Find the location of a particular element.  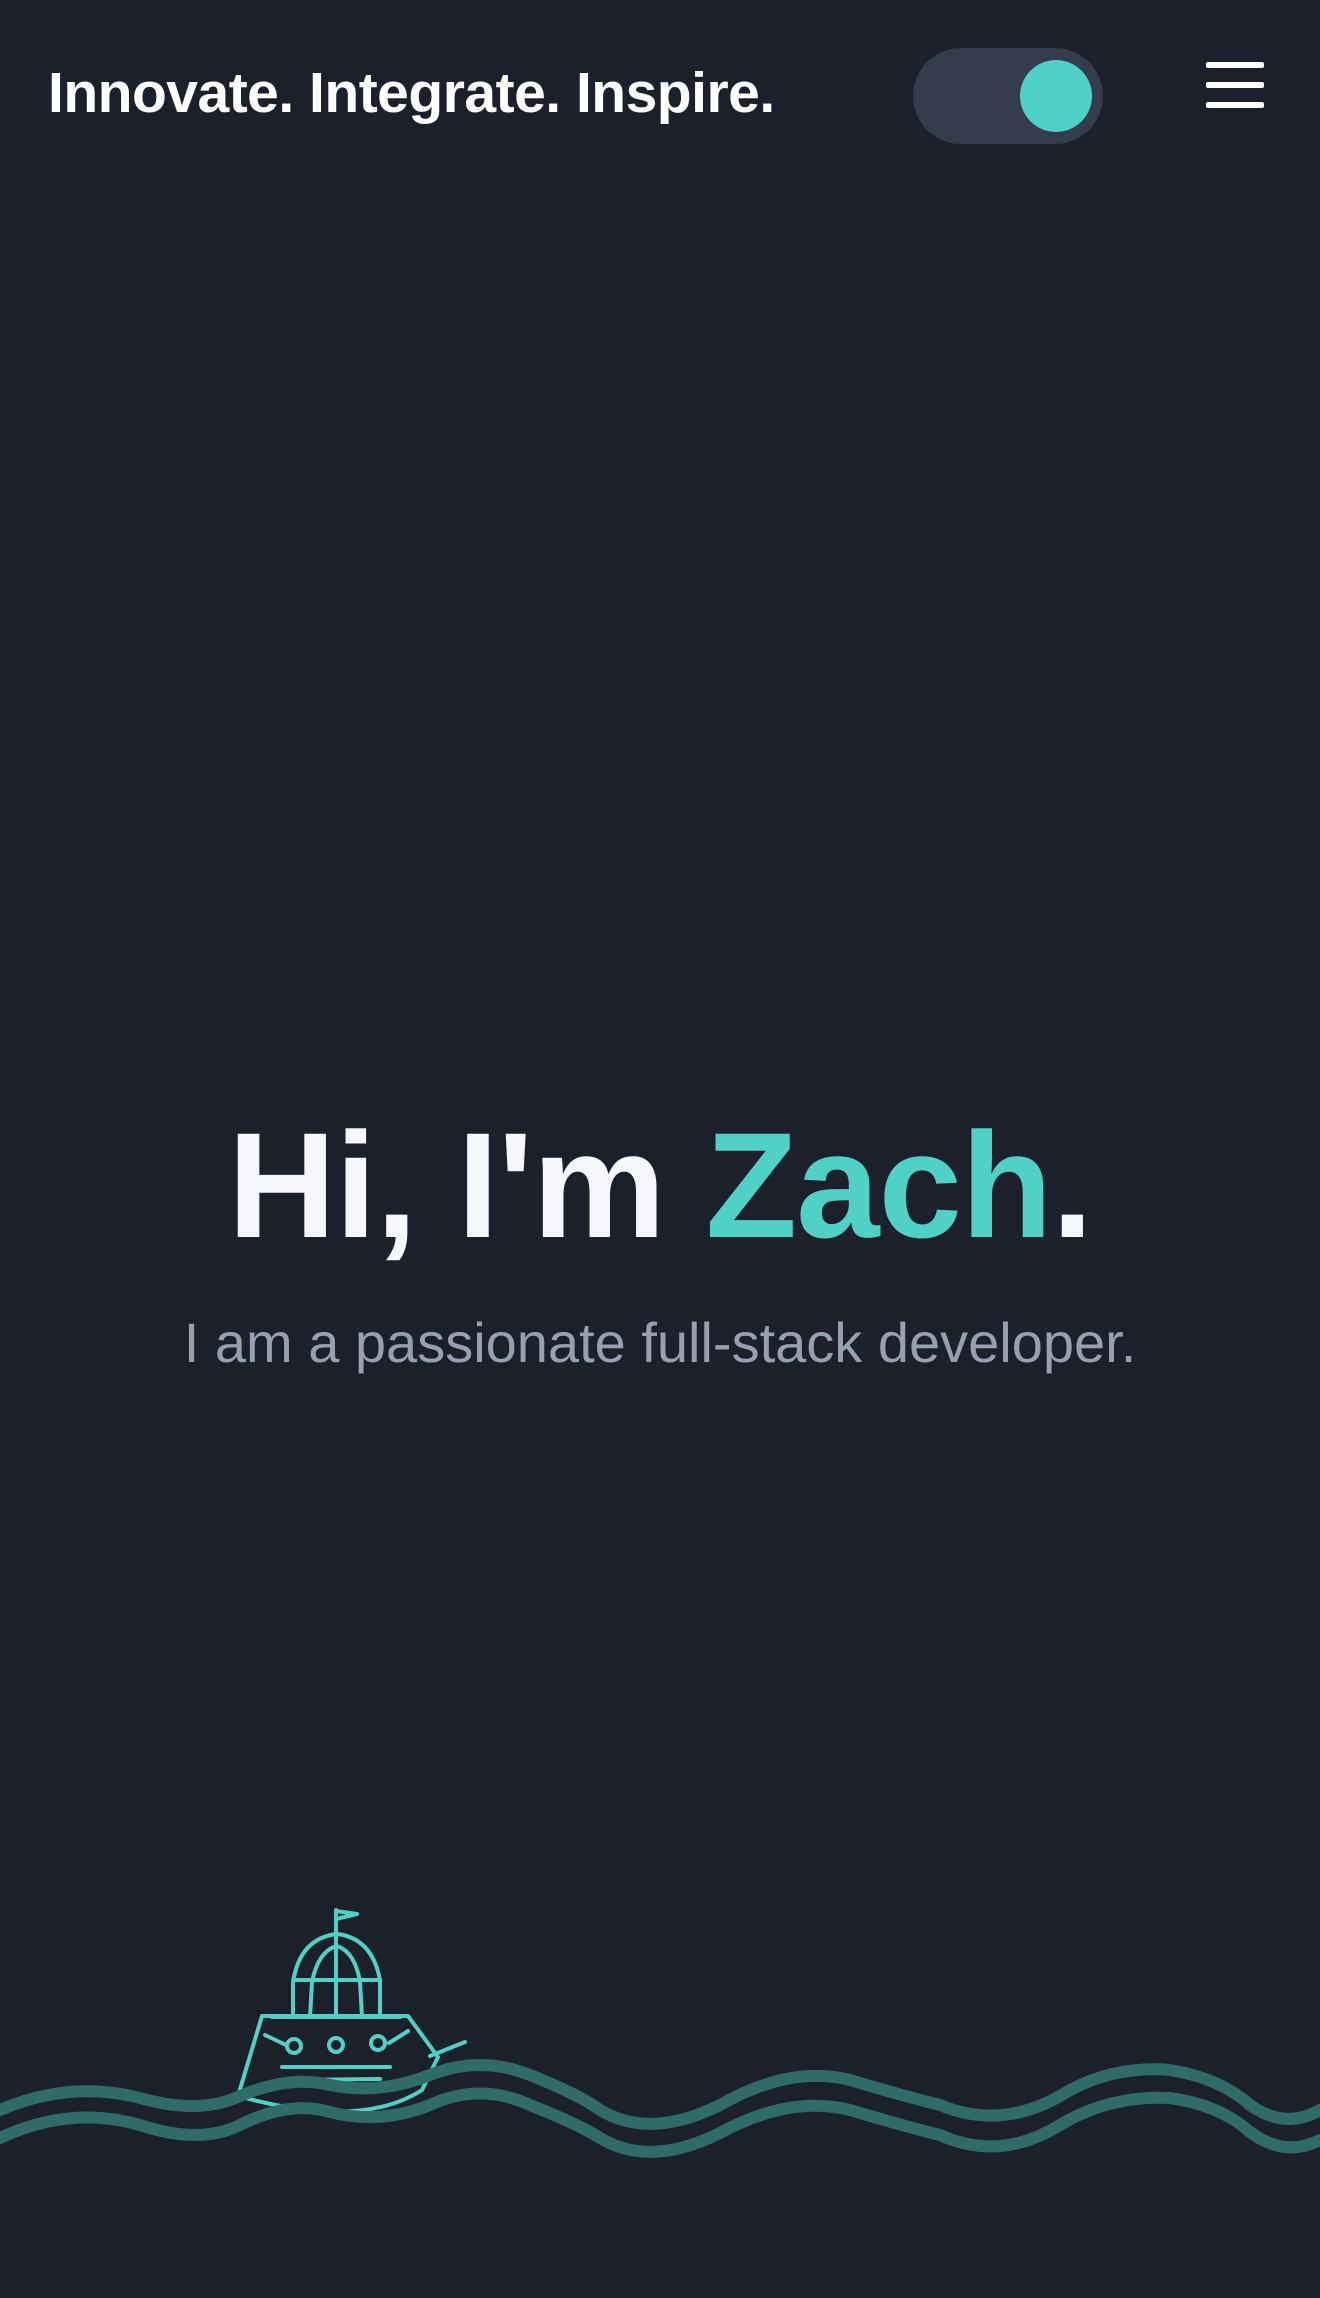

hamburger-menu-icon is located at coordinates (1235, 85).